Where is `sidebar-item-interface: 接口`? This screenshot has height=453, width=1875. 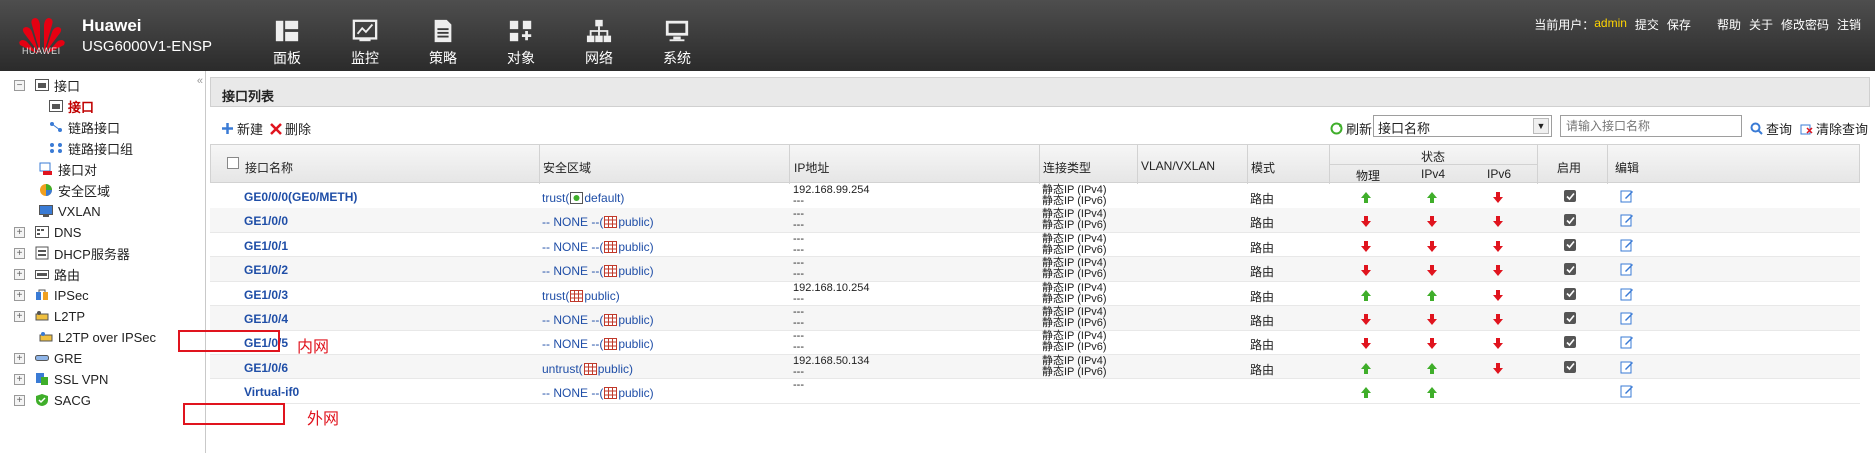
sidebar-item-interface: 接口 is located at coordinates (71, 106).